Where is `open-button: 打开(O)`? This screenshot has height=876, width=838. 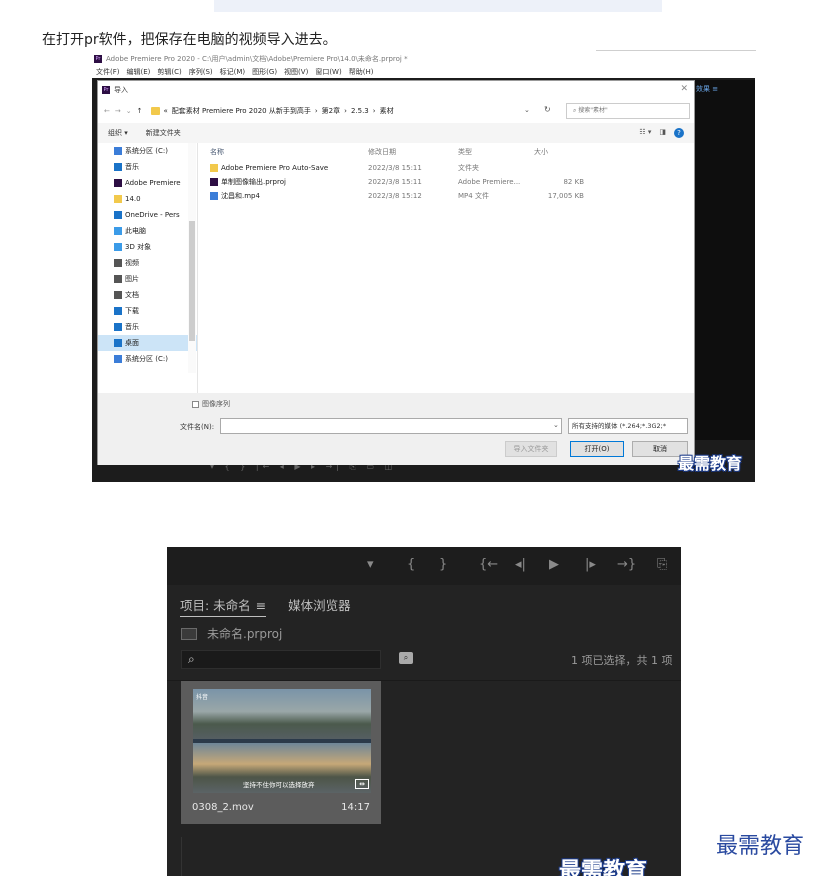
open-button: 打开(O) is located at coordinates (597, 449).